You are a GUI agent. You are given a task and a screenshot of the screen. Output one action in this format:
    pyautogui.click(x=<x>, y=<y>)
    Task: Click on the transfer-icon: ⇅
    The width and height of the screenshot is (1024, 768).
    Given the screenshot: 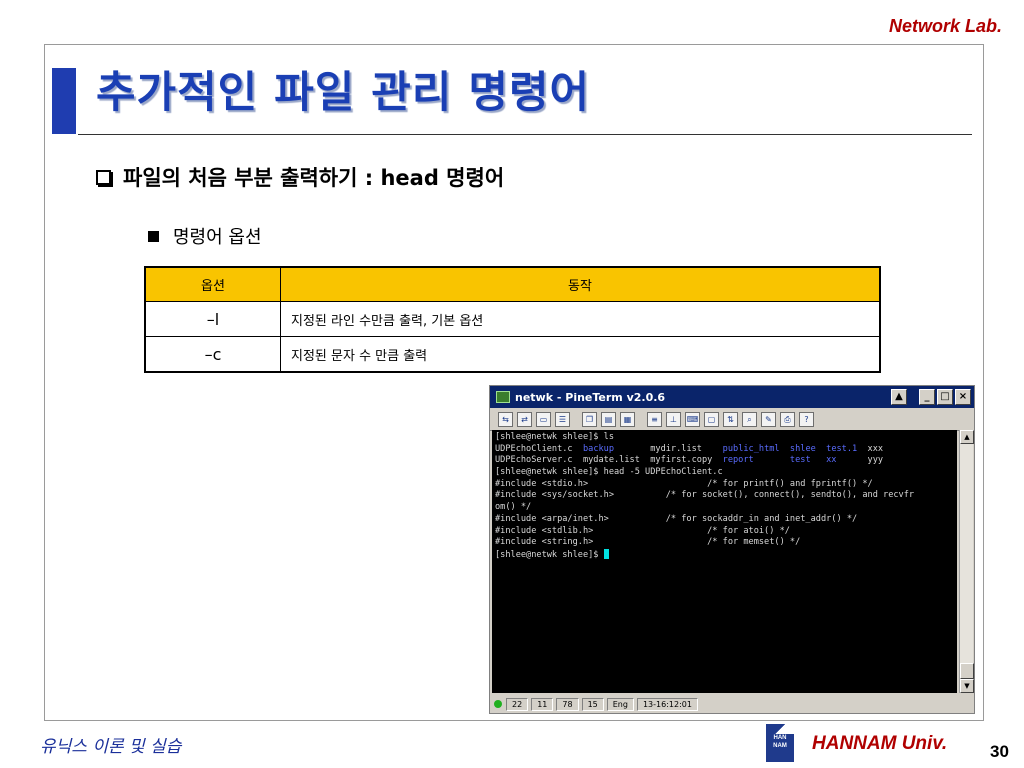 What is the action you would take?
    pyautogui.click(x=730, y=419)
    